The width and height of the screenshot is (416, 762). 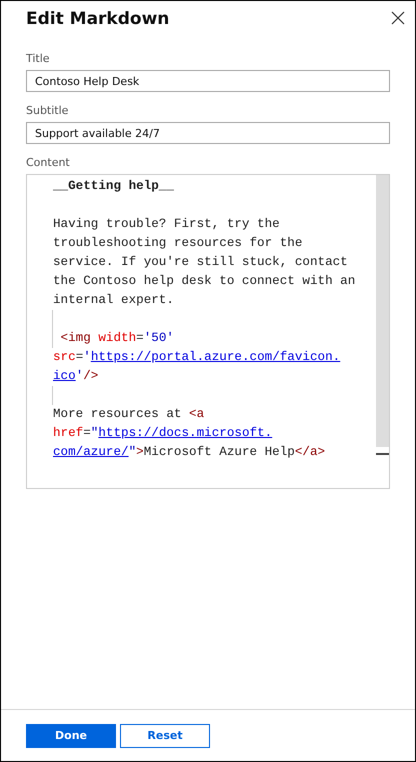 I want to click on code-line: src='https://portal.azure.com/favicon., so click(x=197, y=357).